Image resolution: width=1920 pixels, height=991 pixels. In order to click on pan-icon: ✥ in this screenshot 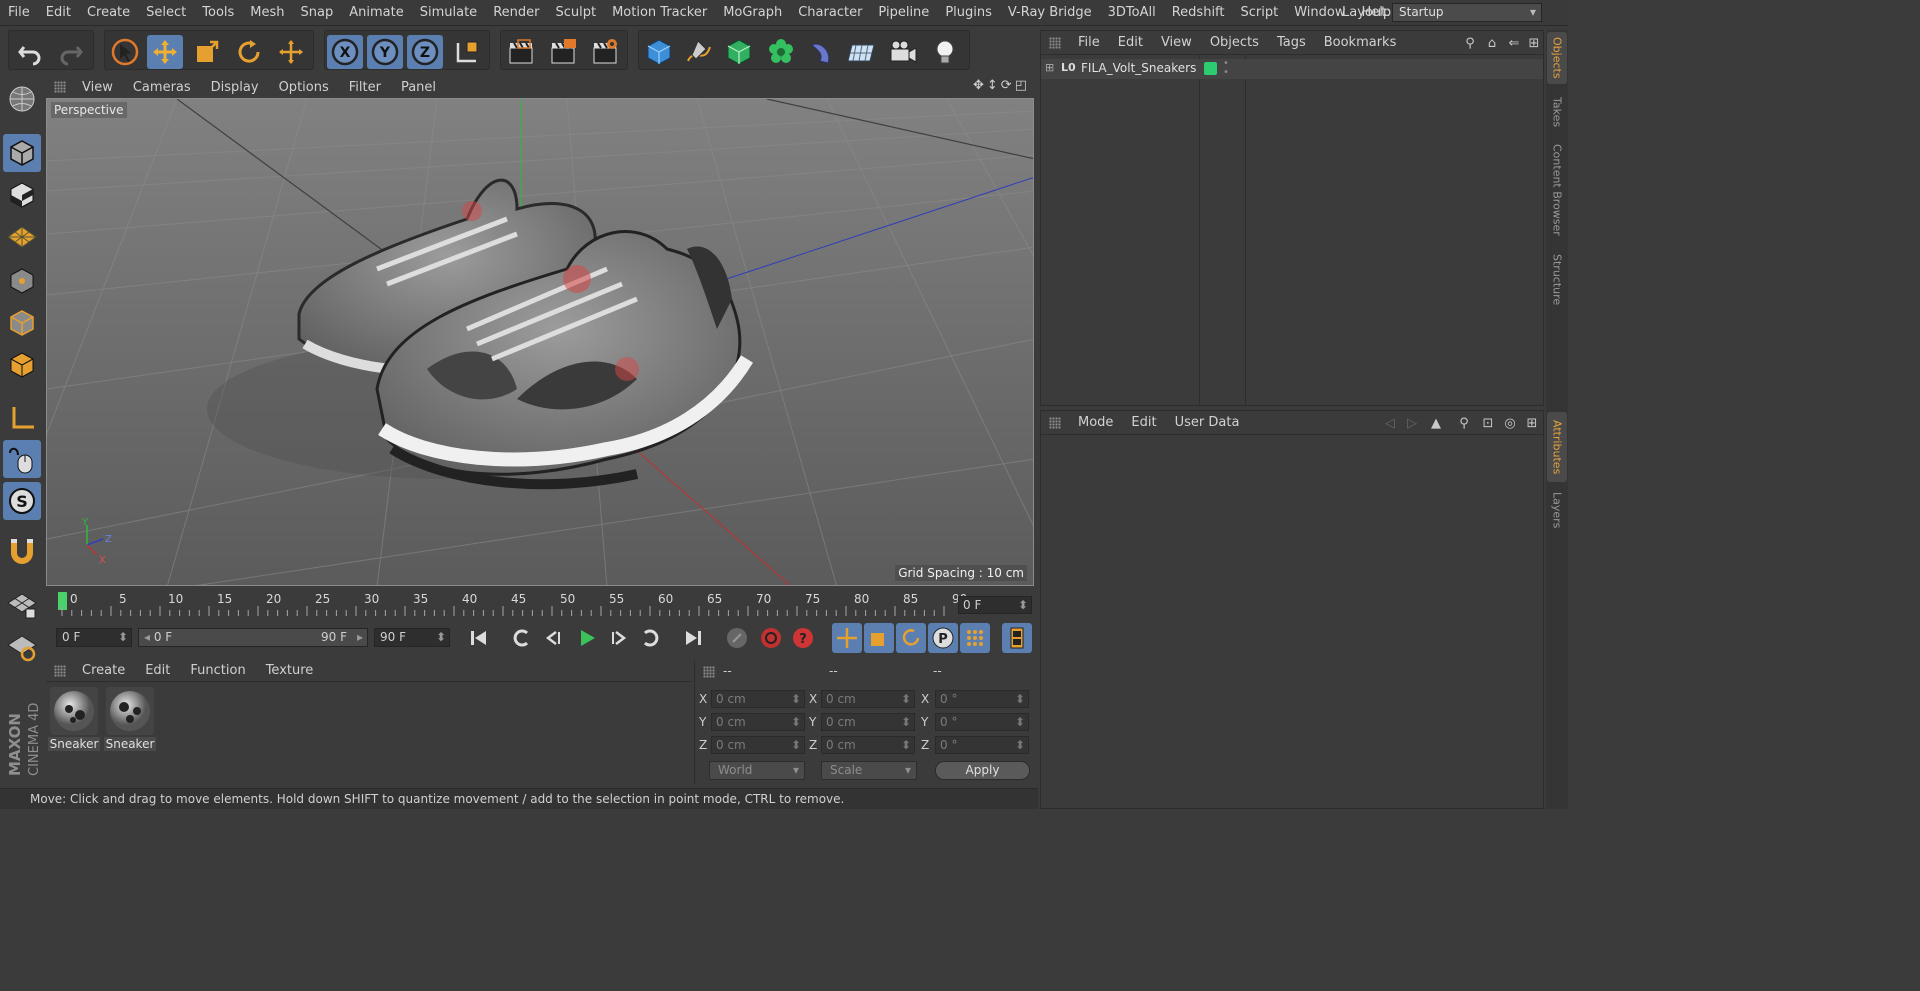, I will do `click(980, 85)`.